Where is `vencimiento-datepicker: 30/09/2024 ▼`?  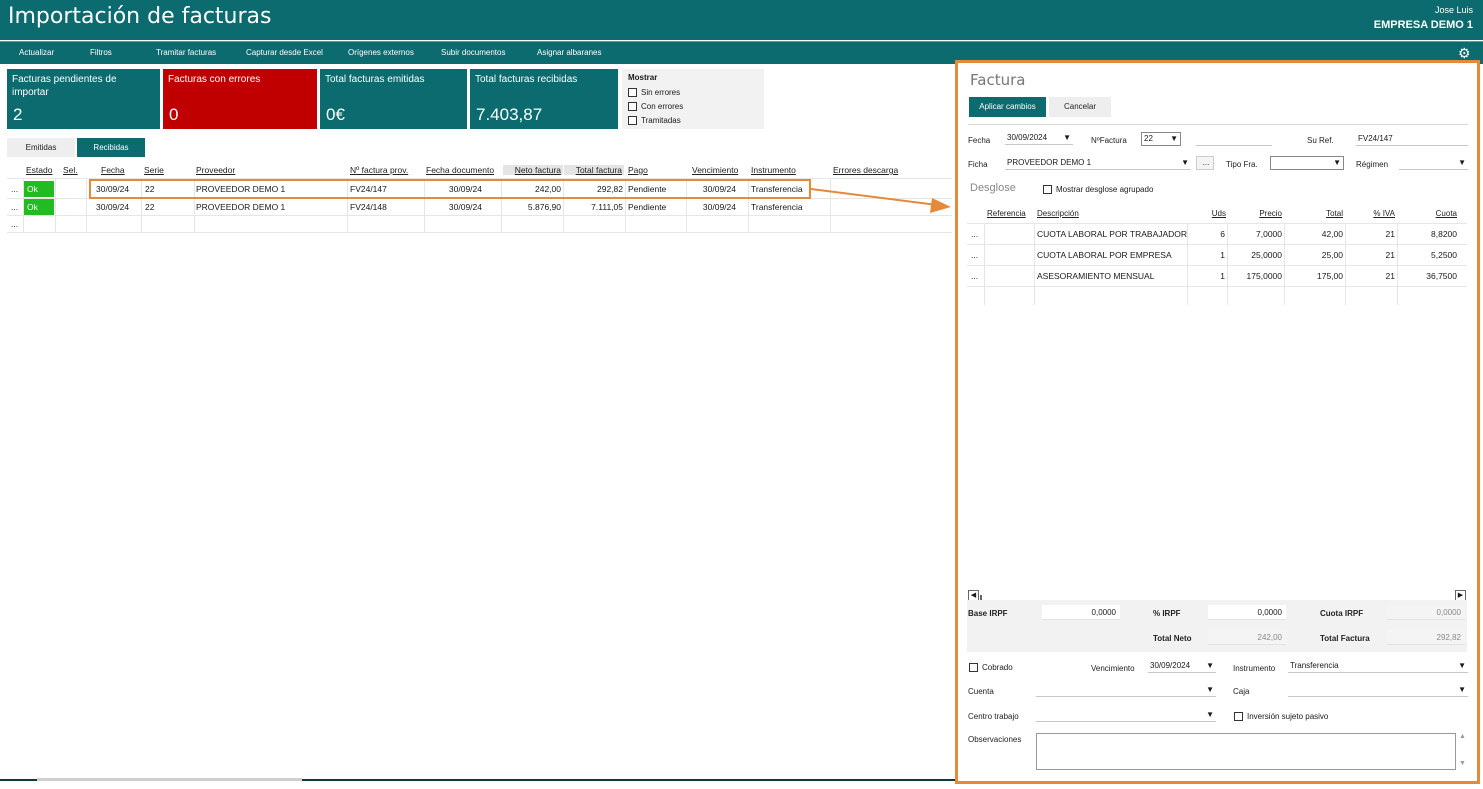
vencimiento-datepicker: 30/09/2024 ▼ is located at coordinates (1182, 666).